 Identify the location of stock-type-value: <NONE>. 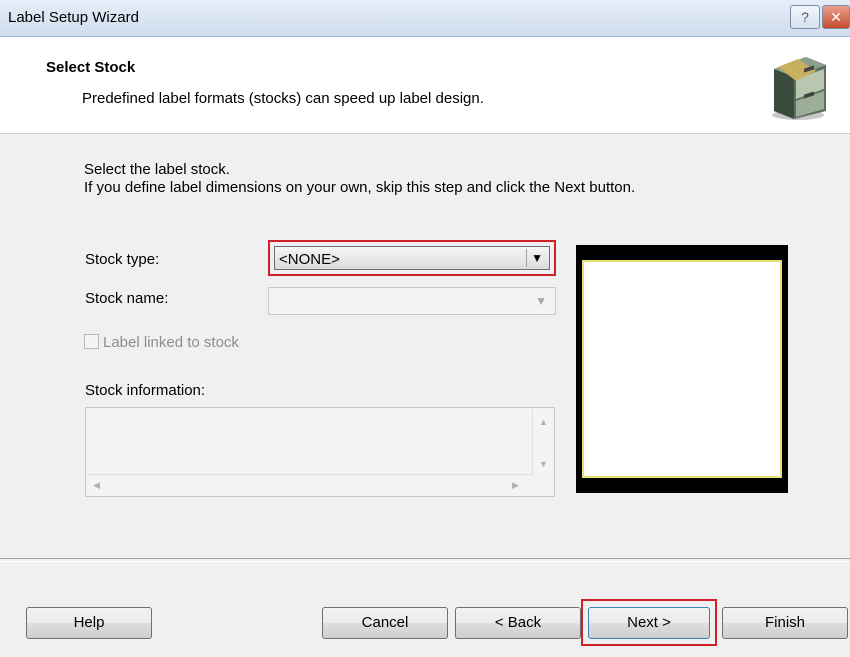
(309, 259).